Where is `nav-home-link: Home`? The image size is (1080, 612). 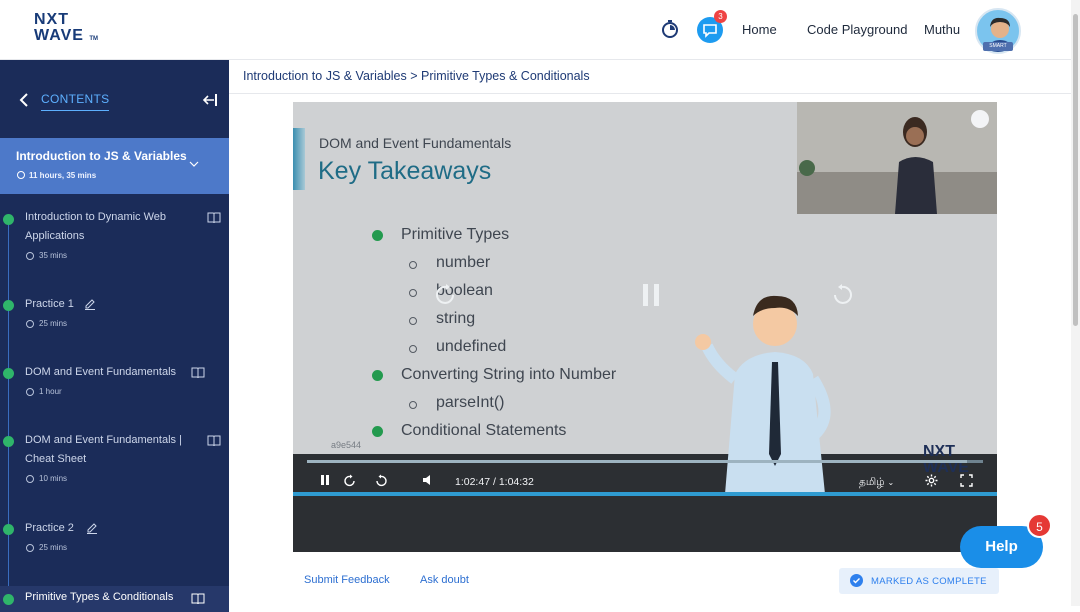 nav-home-link: Home is located at coordinates (759, 29).